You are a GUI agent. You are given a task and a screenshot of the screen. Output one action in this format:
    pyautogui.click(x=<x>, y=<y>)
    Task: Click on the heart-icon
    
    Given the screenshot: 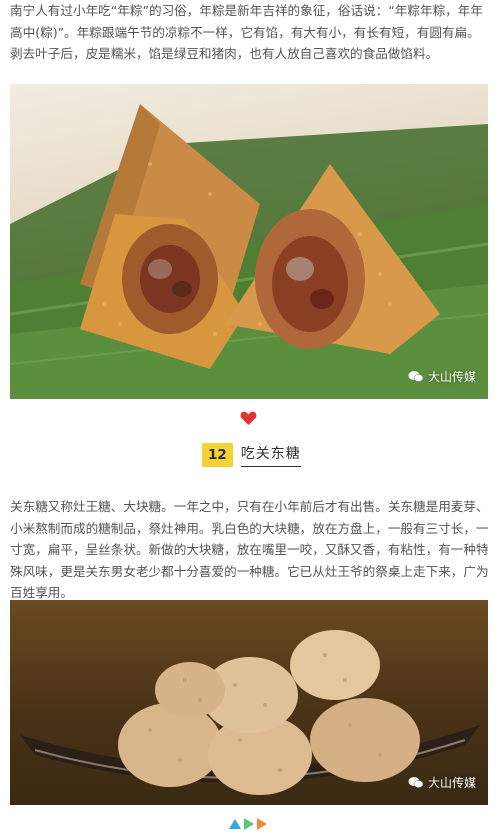 What is the action you would take?
    pyautogui.click(x=248, y=418)
    